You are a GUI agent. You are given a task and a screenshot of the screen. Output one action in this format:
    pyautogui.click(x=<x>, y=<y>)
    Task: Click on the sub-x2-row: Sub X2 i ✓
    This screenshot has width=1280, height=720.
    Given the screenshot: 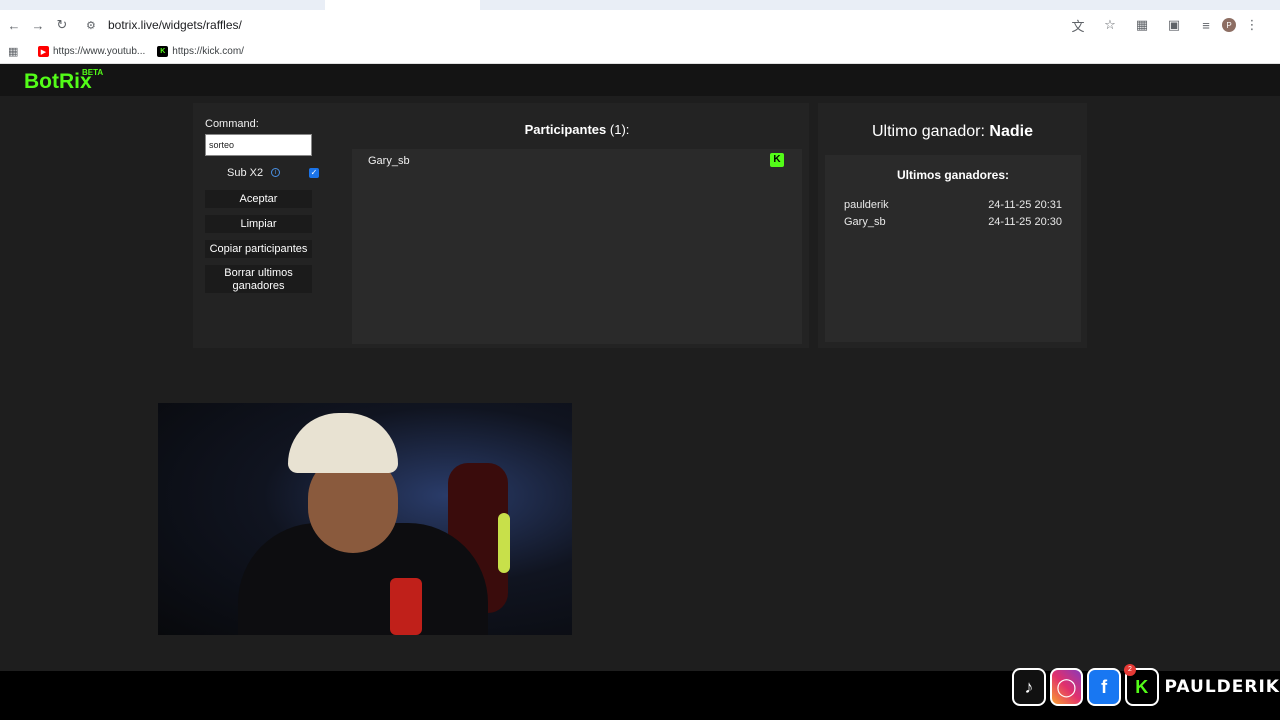 What is the action you would take?
    pyautogui.click(x=262, y=174)
    